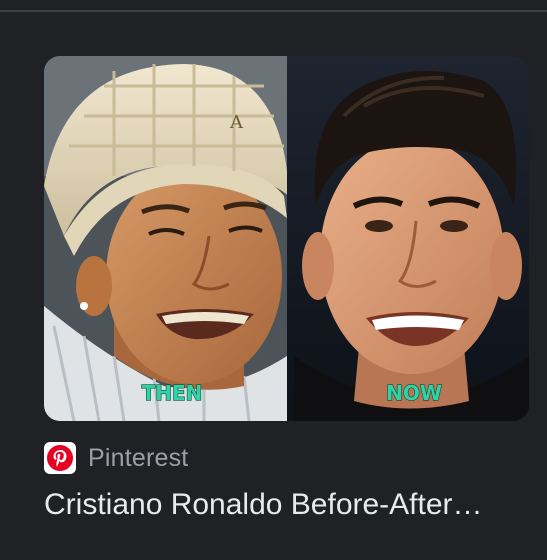 The height and width of the screenshot is (560, 547). What do you see at coordinates (60, 458) in the screenshot?
I see `pinterest-logo-icon` at bounding box center [60, 458].